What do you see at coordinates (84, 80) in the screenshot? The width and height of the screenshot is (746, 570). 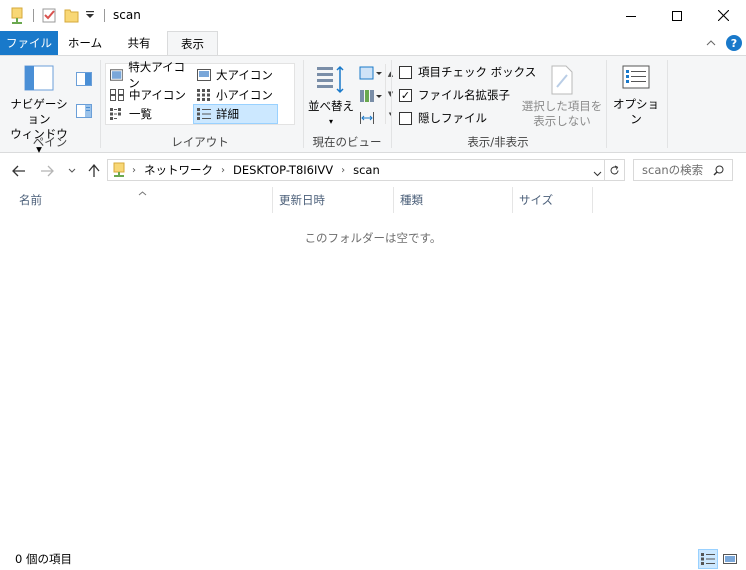 I see `preview-pane-icon` at bounding box center [84, 80].